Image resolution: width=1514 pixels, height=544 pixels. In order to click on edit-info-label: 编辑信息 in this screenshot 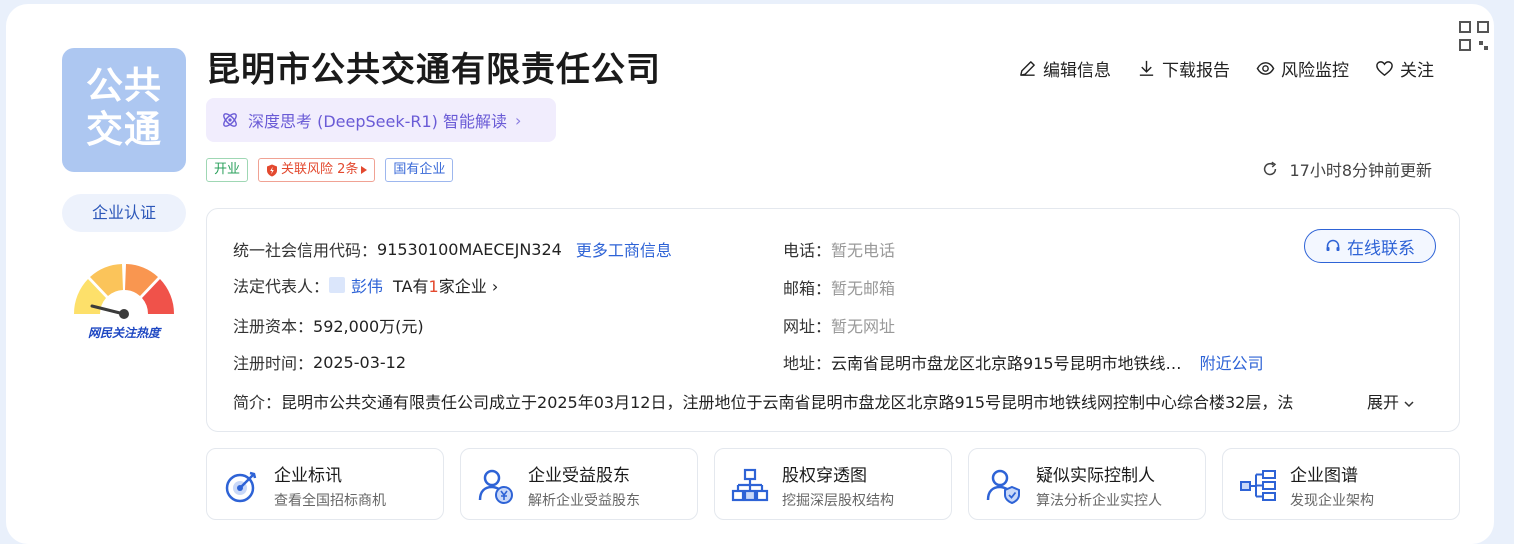, I will do `click(1077, 71)`.